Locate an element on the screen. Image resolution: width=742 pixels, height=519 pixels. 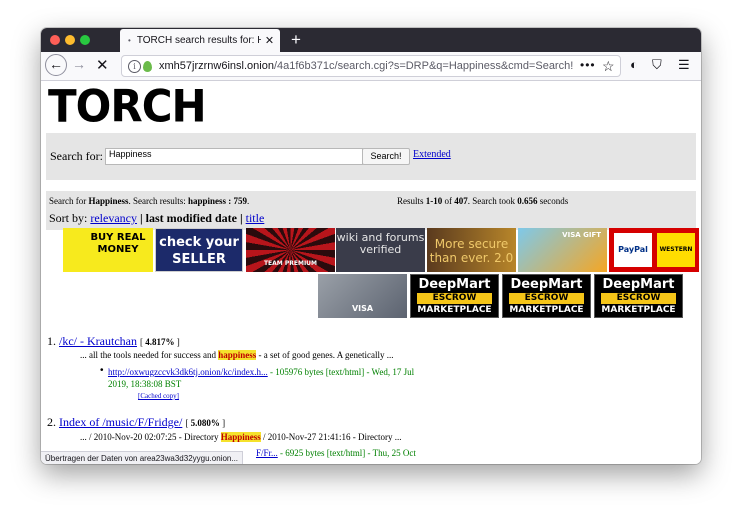
sort-title-link: title is located at coordinates (255, 218).